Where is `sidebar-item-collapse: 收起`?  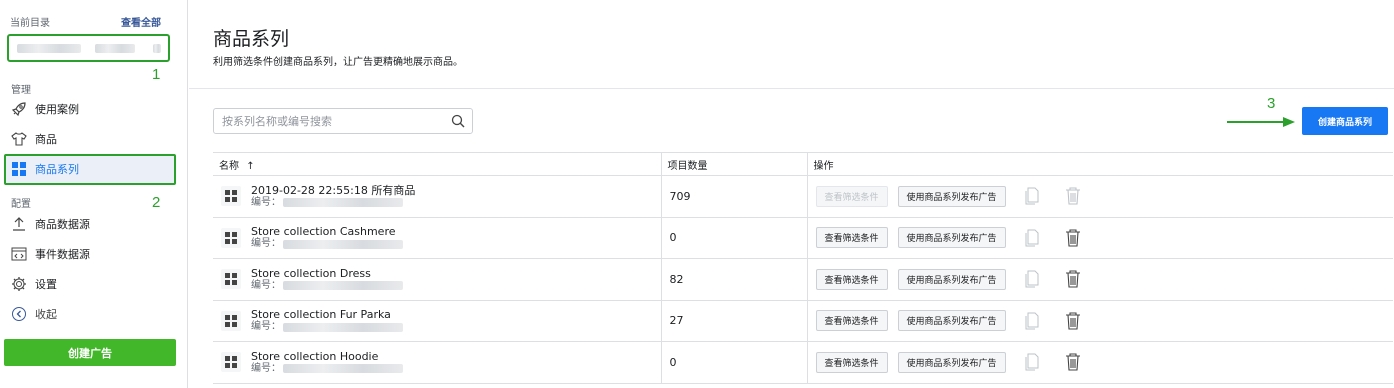 sidebar-item-collapse: 收起 is located at coordinates (34, 314).